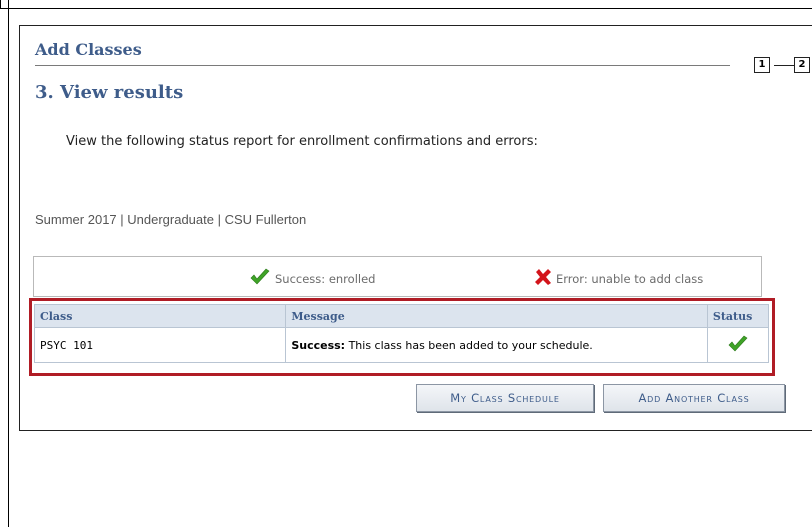 The height and width of the screenshot is (527, 812). I want to click on column-header-message: Message, so click(496, 316).